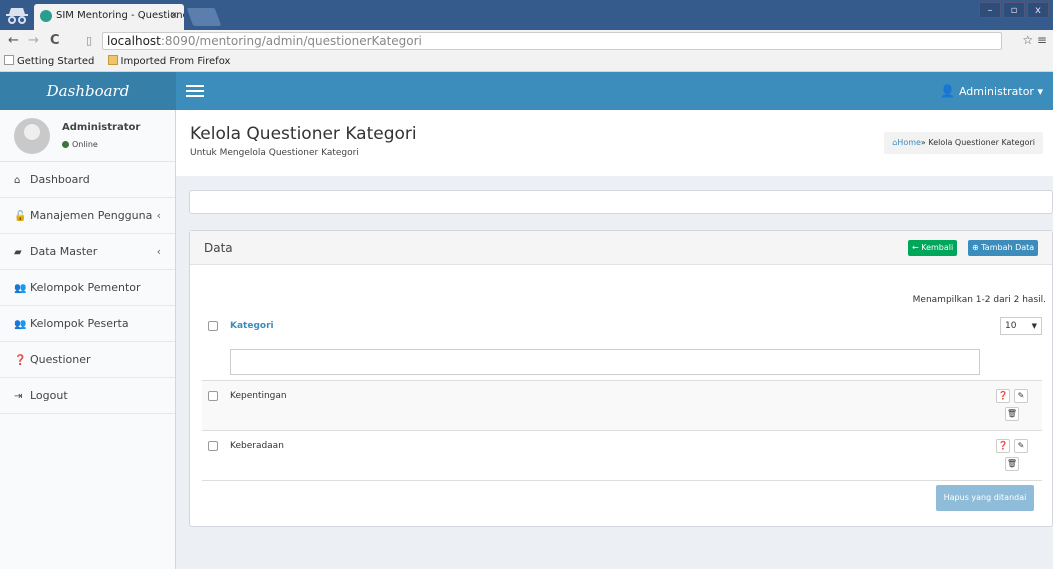  Describe the element at coordinates (65, 144) in the screenshot. I see `status-dot-icon` at that location.